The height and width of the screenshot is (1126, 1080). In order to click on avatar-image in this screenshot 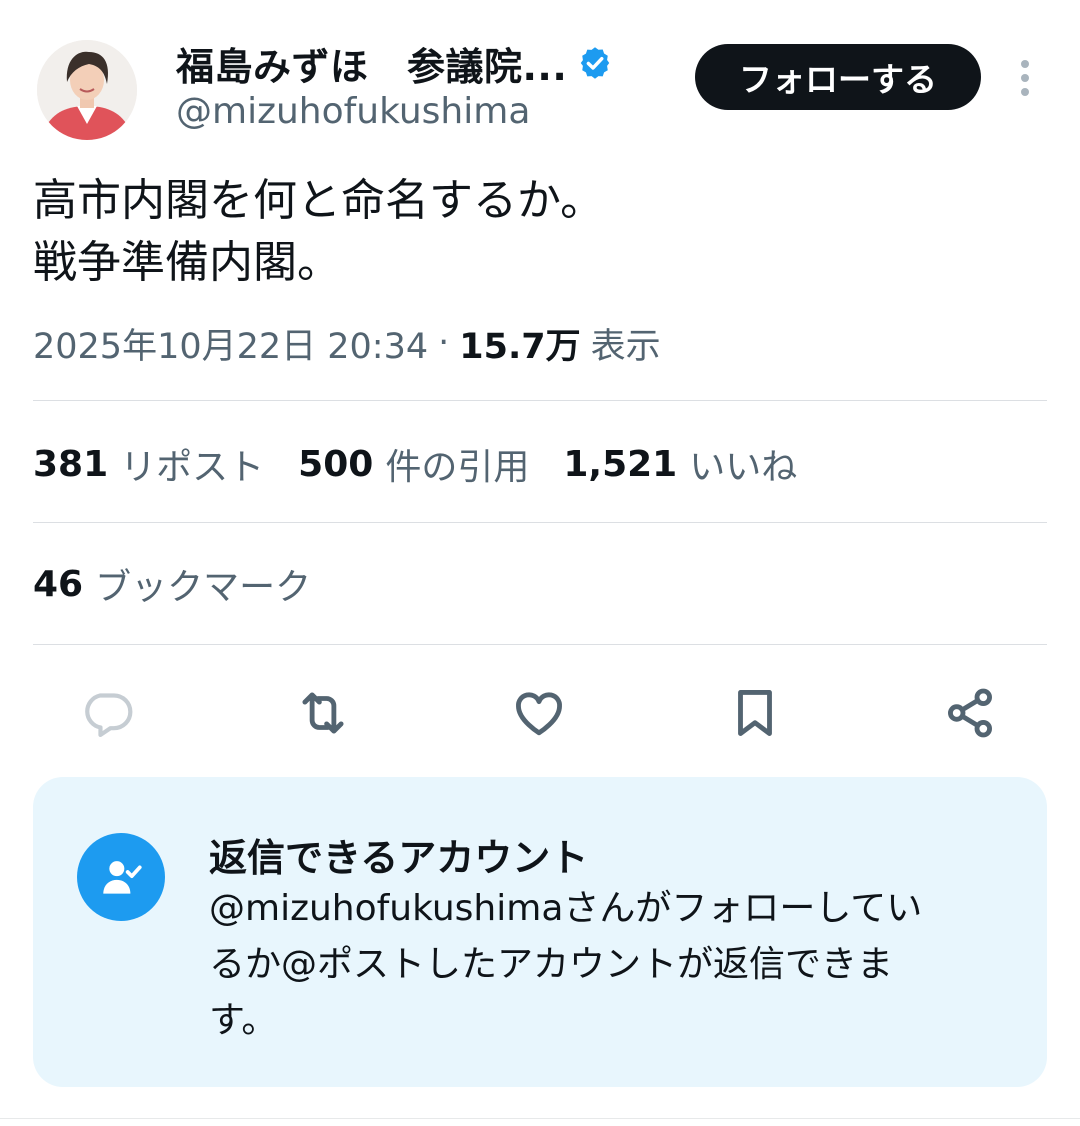, I will do `click(87, 90)`.